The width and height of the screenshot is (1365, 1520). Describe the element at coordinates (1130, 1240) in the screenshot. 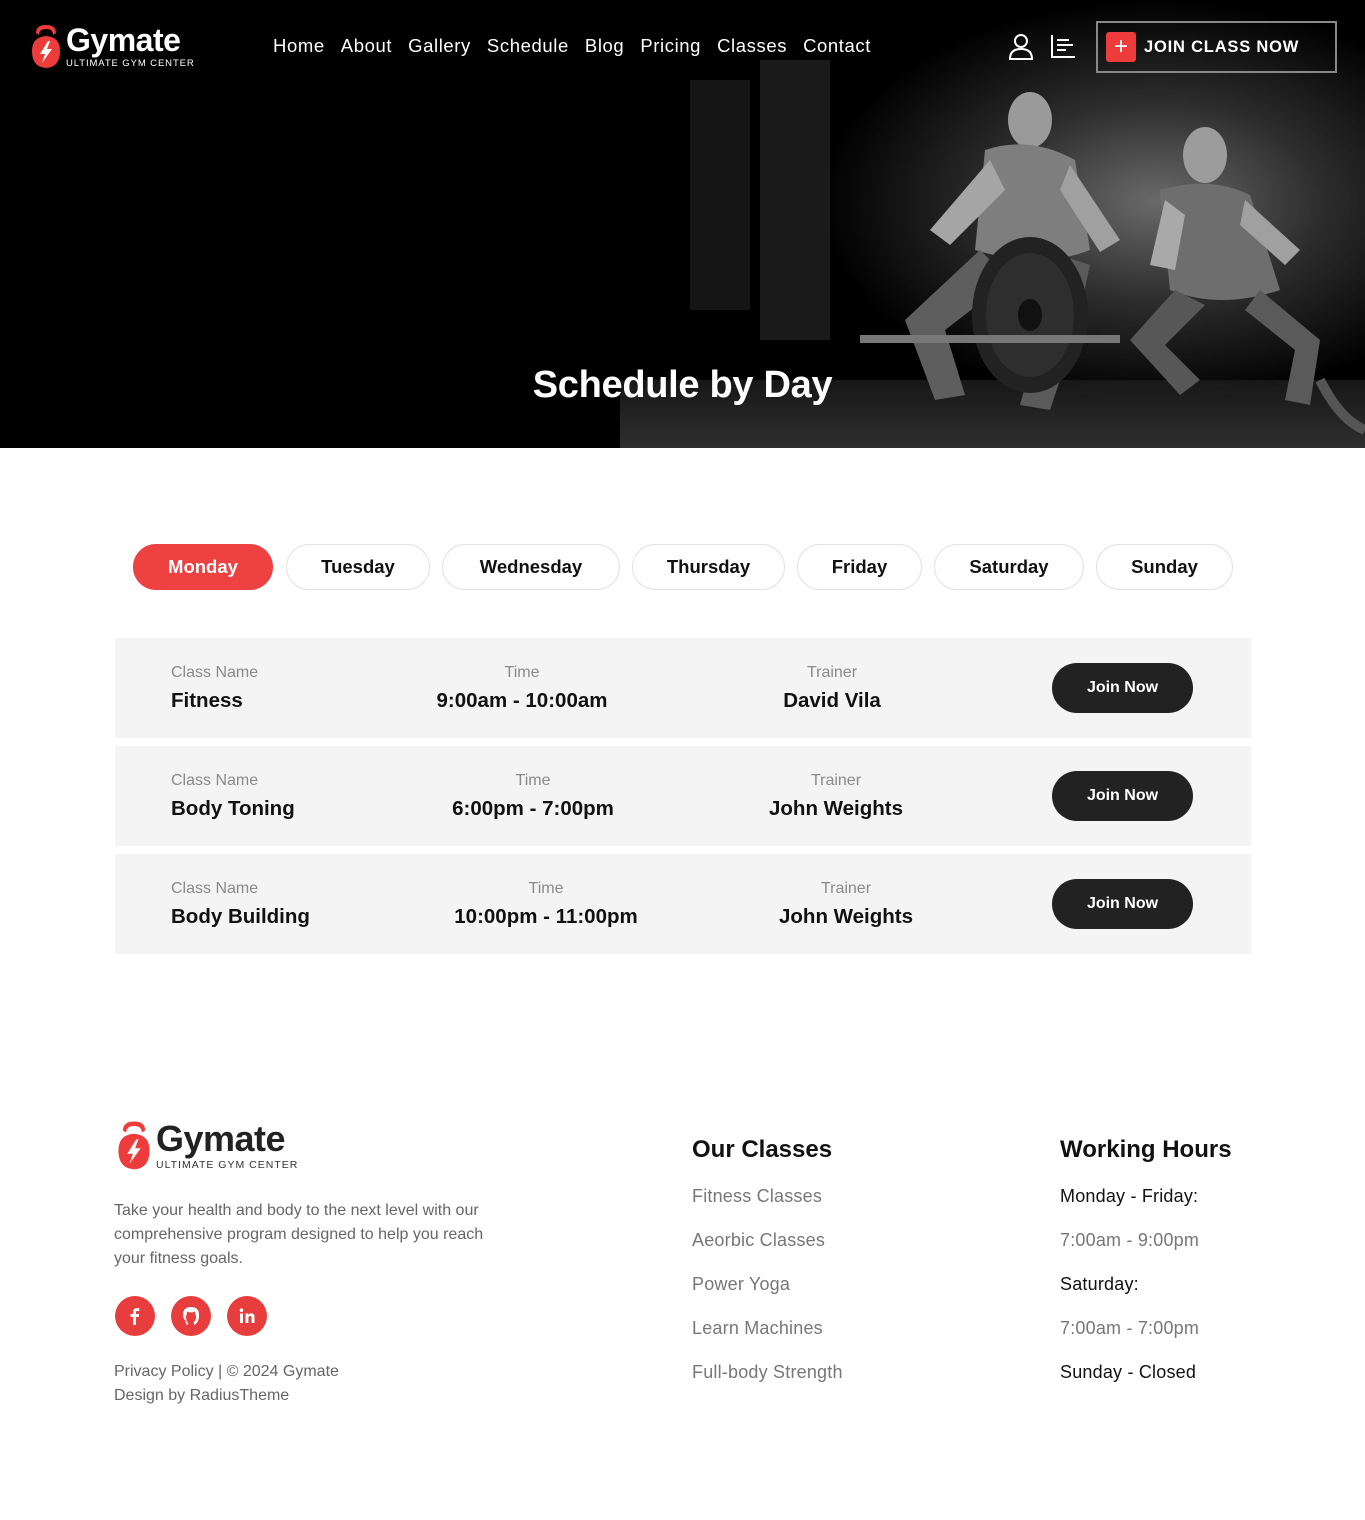

I see `hours-time: 7:00am - 9:00pm` at that location.